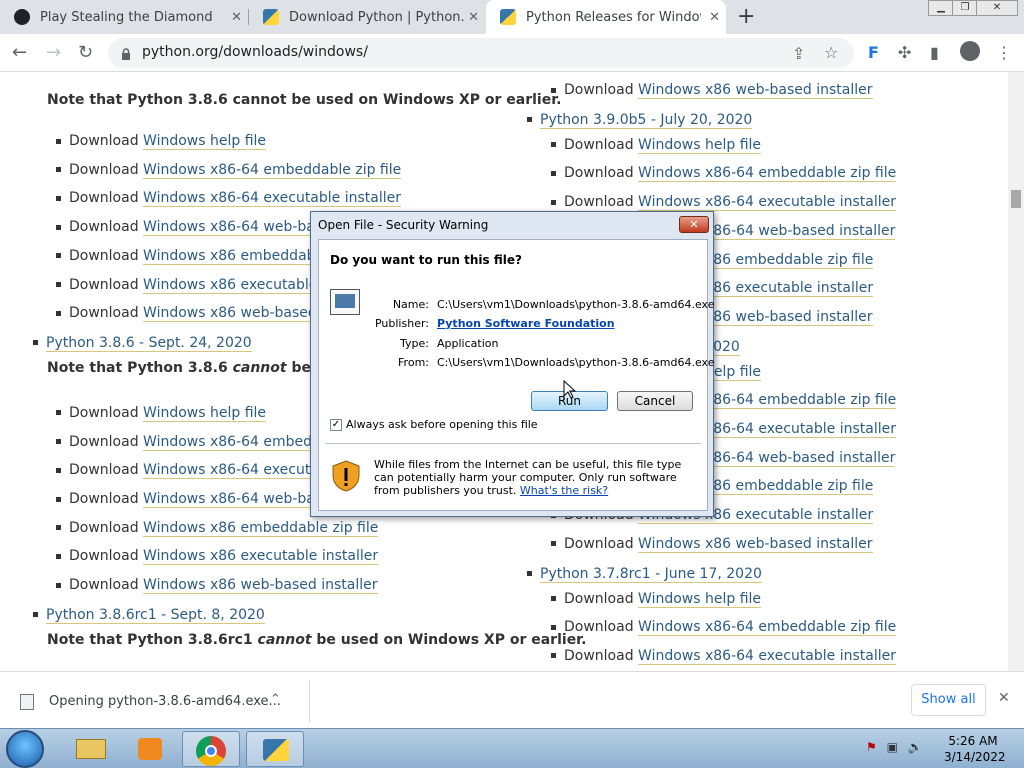 The image size is (1024, 768). What do you see at coordinates (526, 323) in the screenshot?
I see `publisher-link: Python Software Foundation` at bounding box center [526, 323].